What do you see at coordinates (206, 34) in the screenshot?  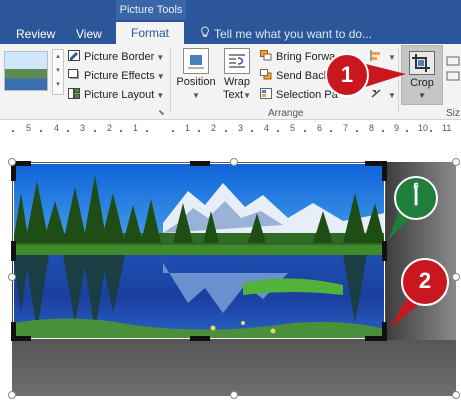 I see `lightbulb-icon` at bounding box center [206, 34].